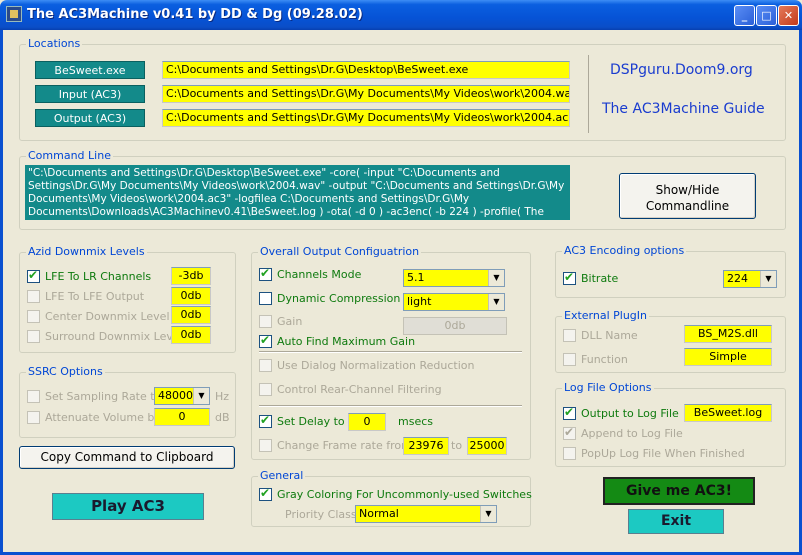 This screenshot has height=555, width=802. I want to click on dll-name-value: BS_M2S.dll, so click(728, 334).